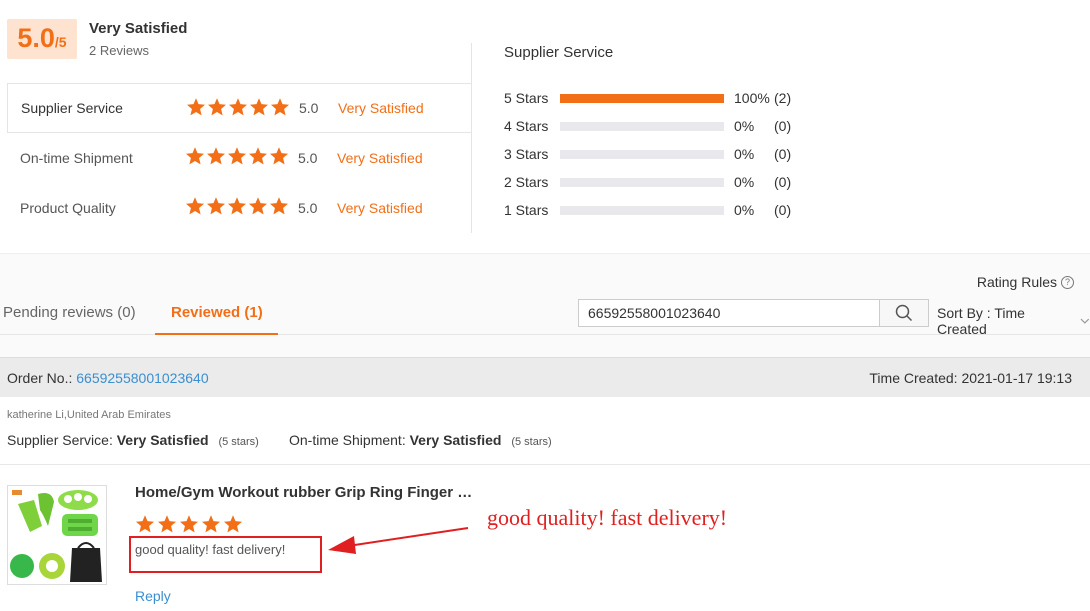 The height and width of the screenshot is (611, 1090). I want to click on annotation-arrow-icon, so click(398, 540).